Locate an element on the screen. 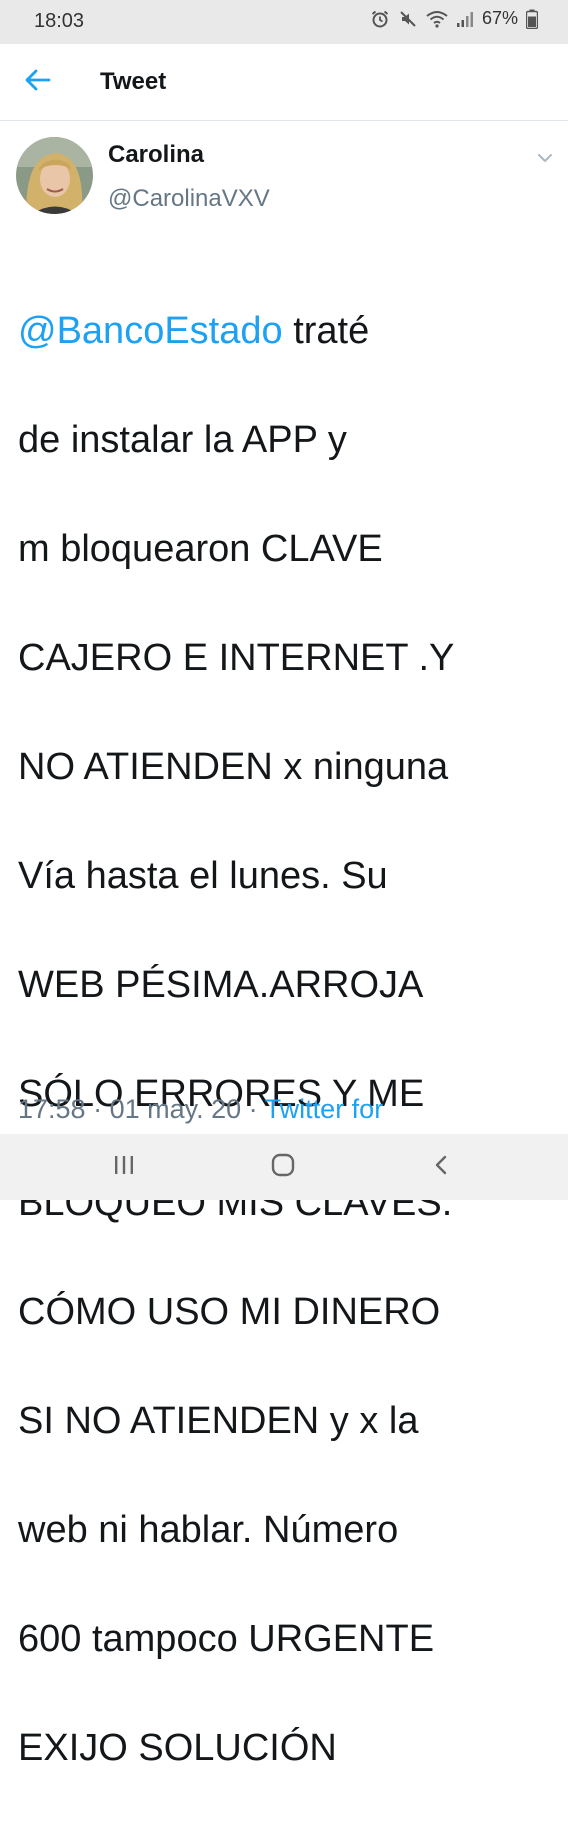 The height and width of the screenshot is (1830, 568). recent-apps-button is located at coordinates (124, 1167).